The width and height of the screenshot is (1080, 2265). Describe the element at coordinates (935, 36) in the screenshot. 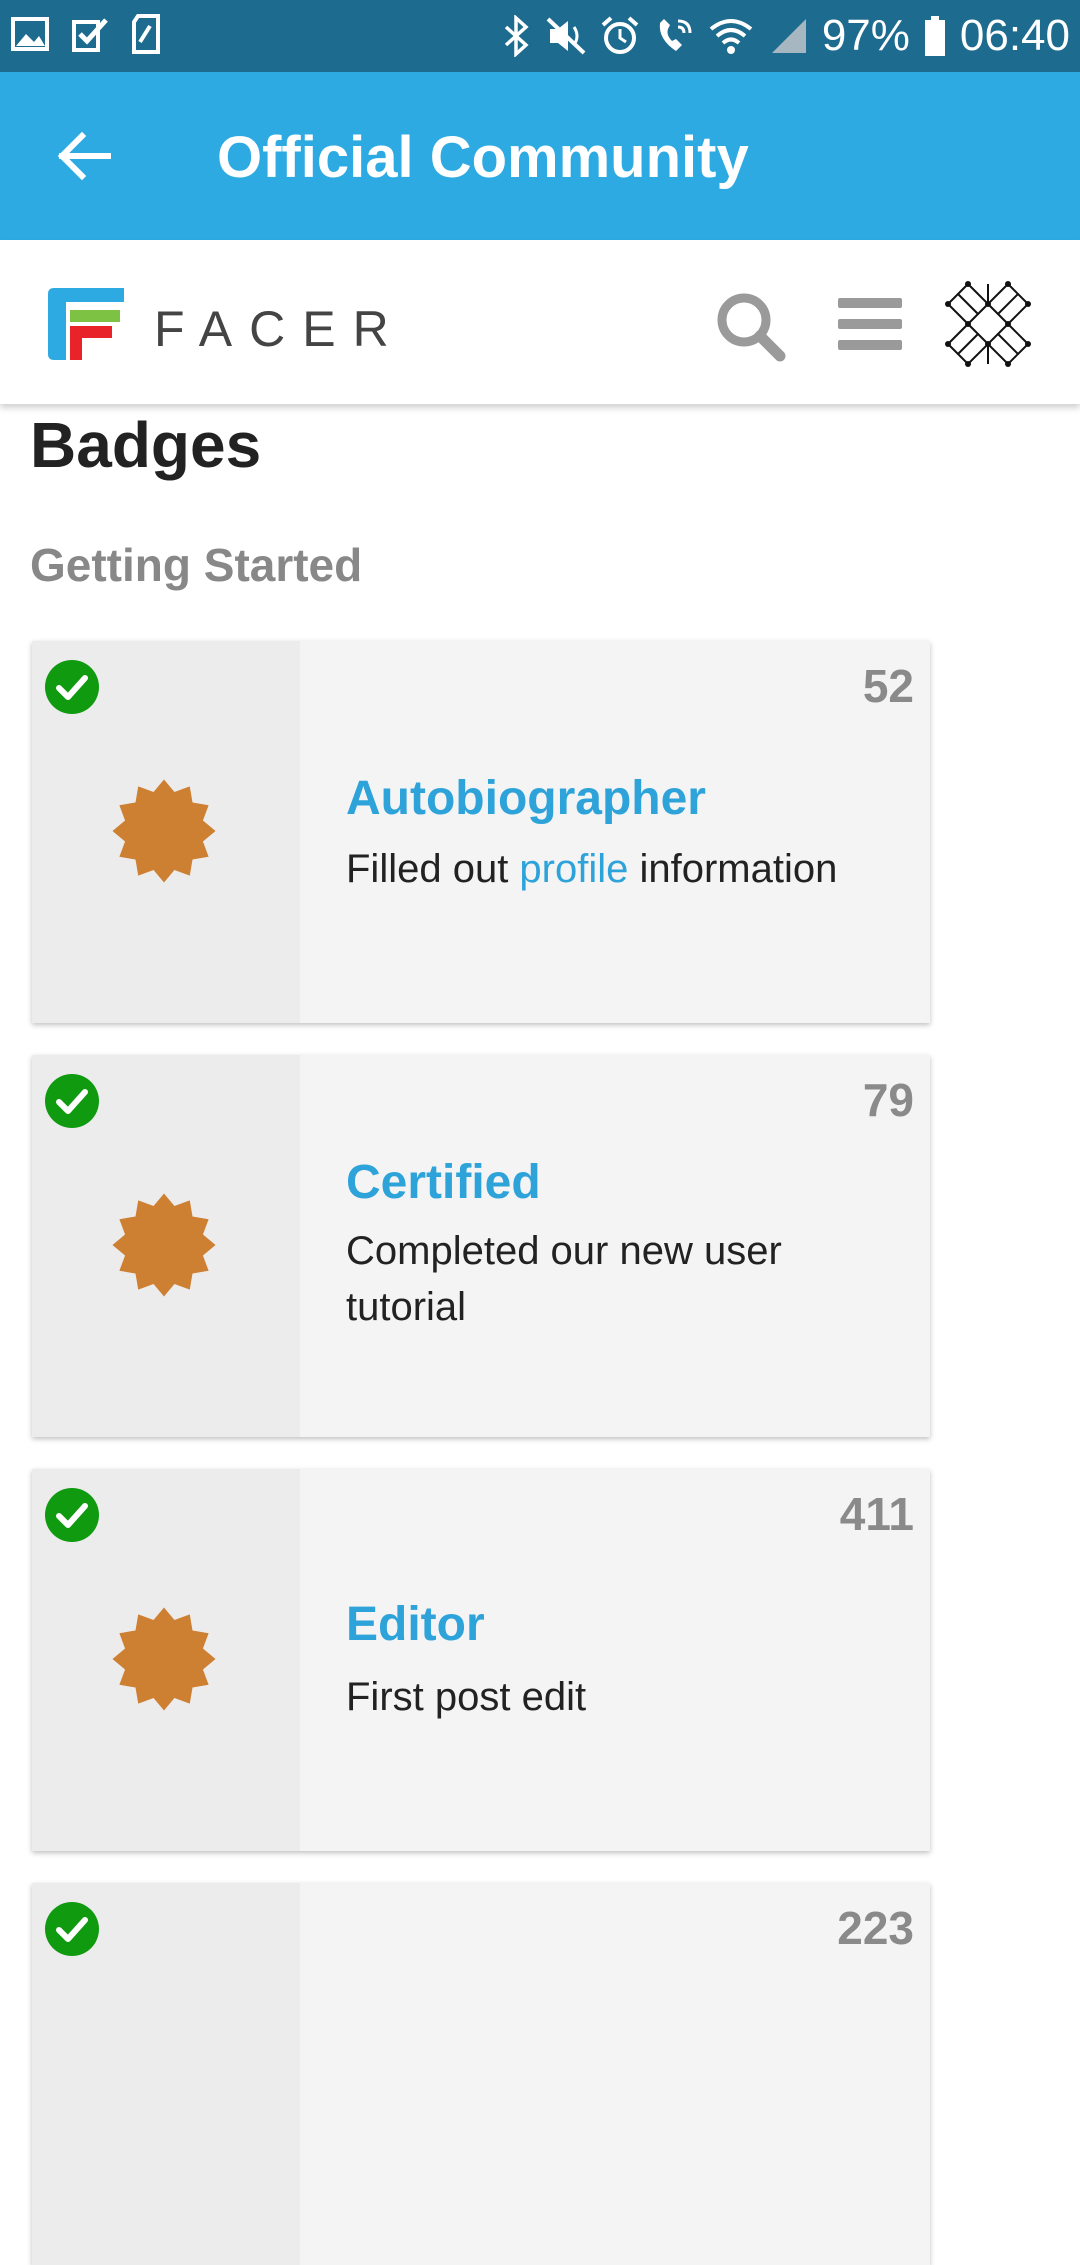

I see `battery-icon` at that location.